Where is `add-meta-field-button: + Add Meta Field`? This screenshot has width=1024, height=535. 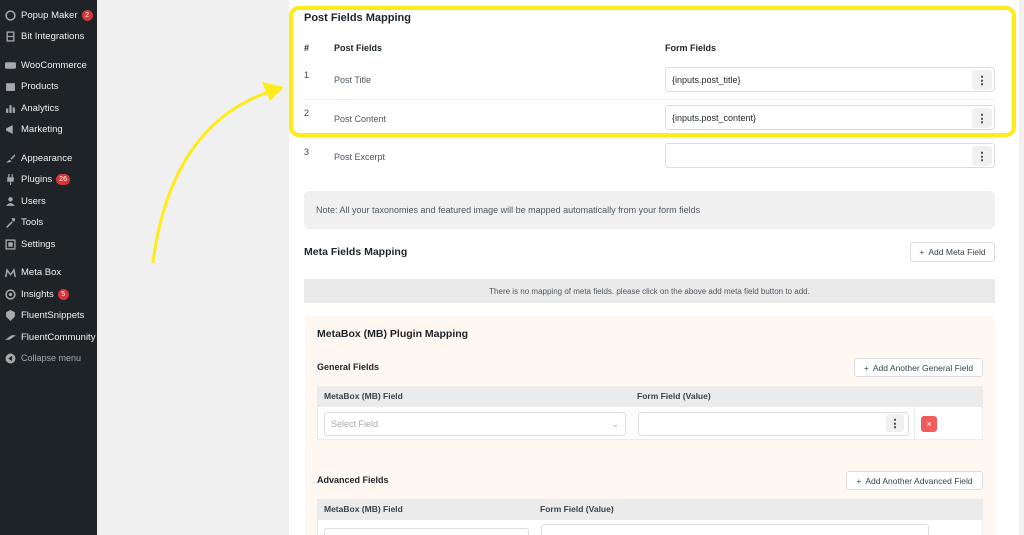 add-meta-field-button: + Add Meta Field is located at coordinates (952, 252).